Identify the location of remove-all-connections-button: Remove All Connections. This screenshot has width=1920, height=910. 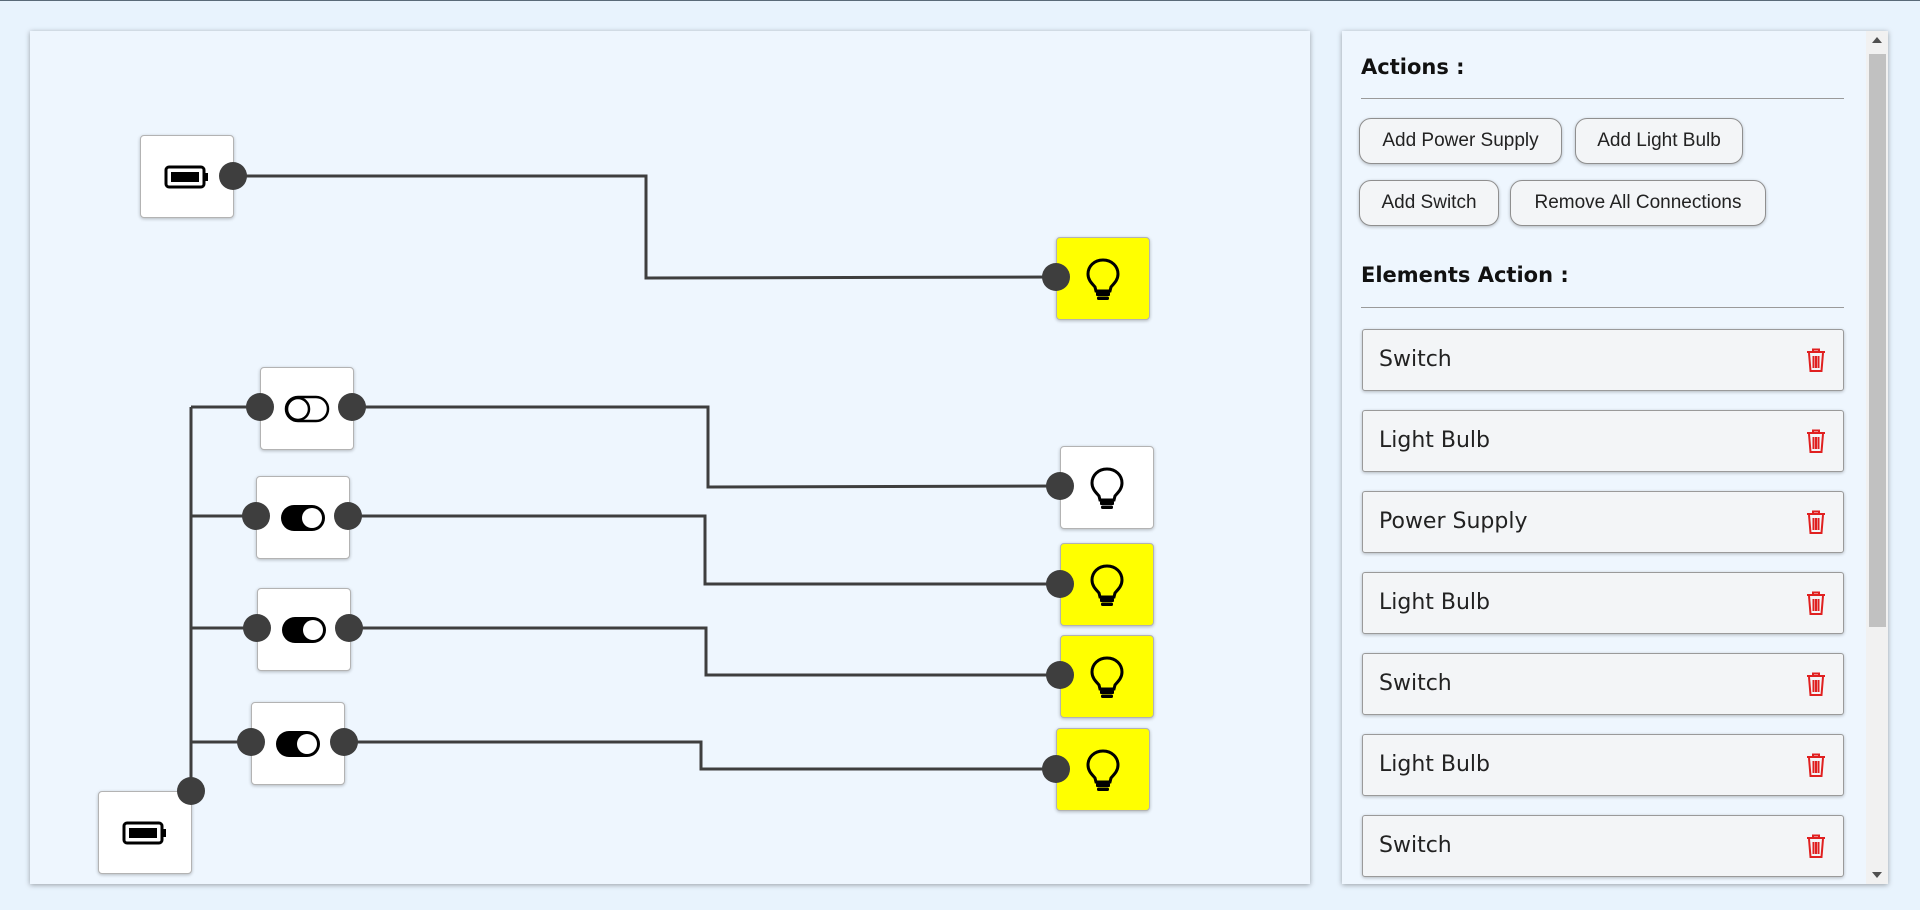
(1638, 203).